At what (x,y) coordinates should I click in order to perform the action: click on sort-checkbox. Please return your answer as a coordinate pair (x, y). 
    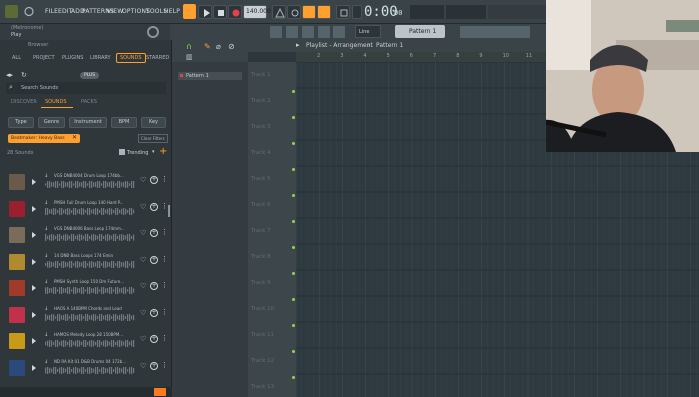
    Looking at the image, I should click on (122, 152).